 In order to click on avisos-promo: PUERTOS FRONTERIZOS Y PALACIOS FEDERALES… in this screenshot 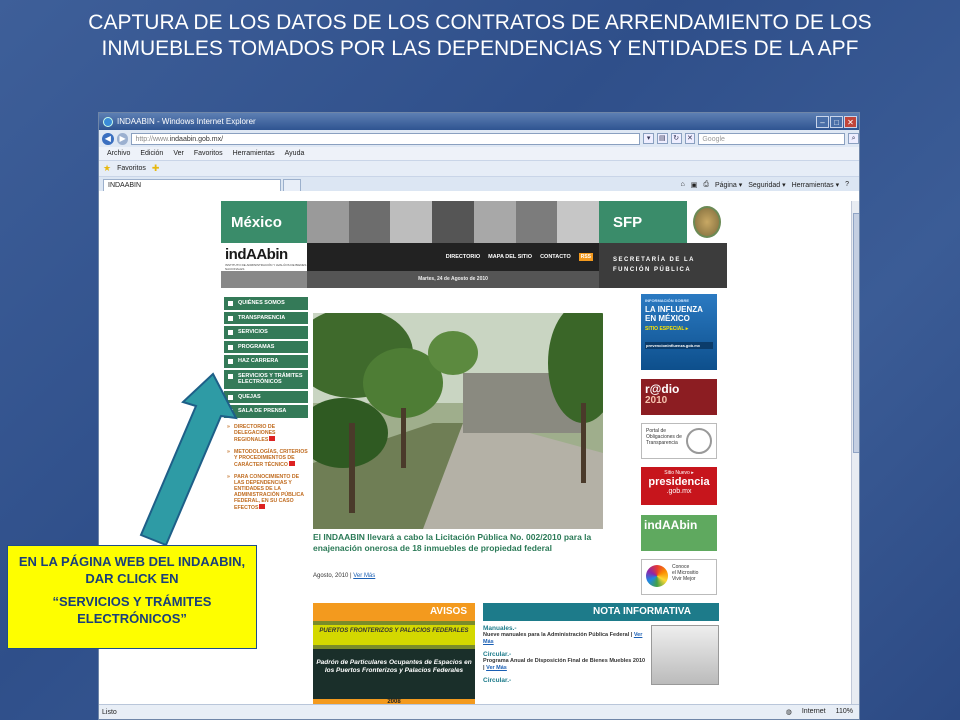, I will do `click(394, 665)`.